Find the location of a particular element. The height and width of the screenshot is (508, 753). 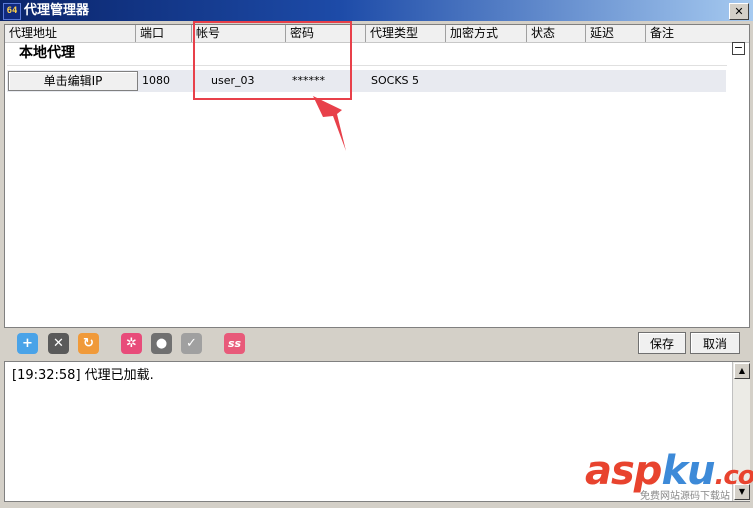

watermark-asp: asp is located at coordinates (623, 471).